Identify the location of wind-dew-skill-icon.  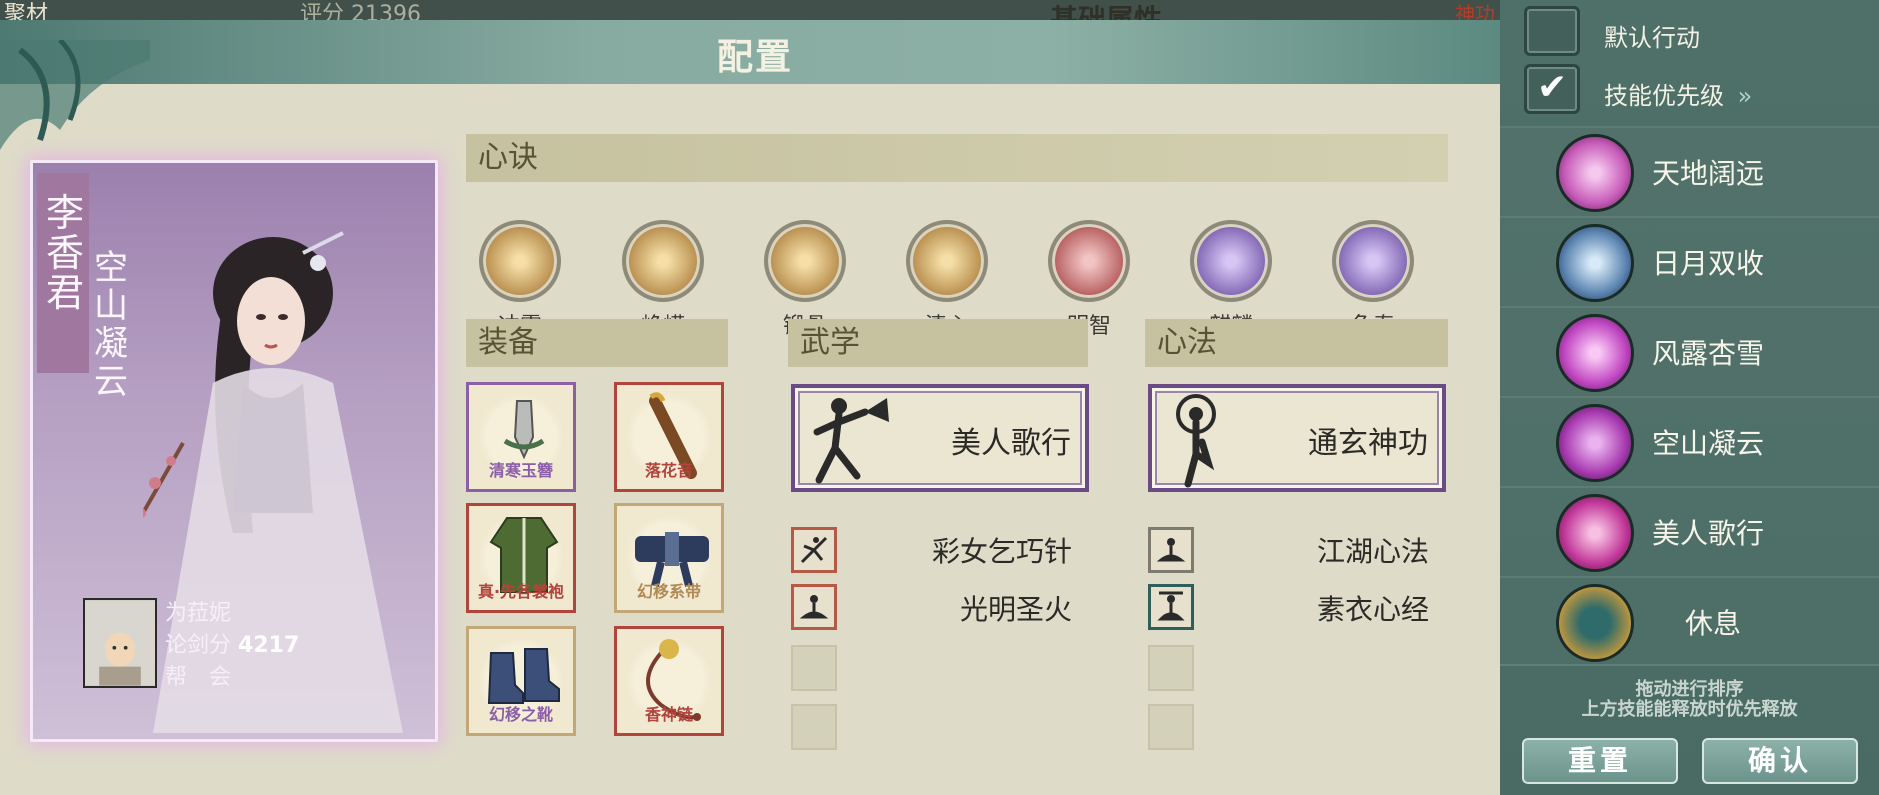
(1595, 353).